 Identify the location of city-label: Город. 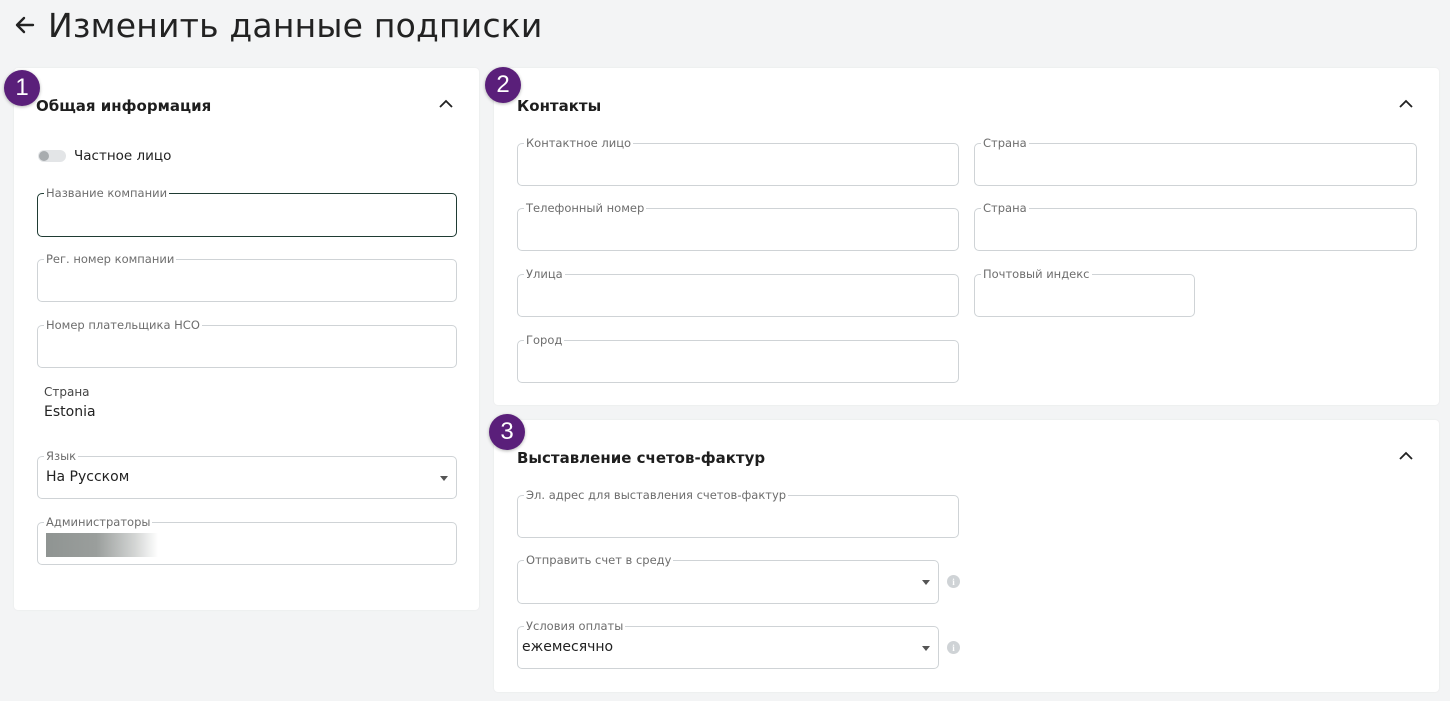
(544, 340).